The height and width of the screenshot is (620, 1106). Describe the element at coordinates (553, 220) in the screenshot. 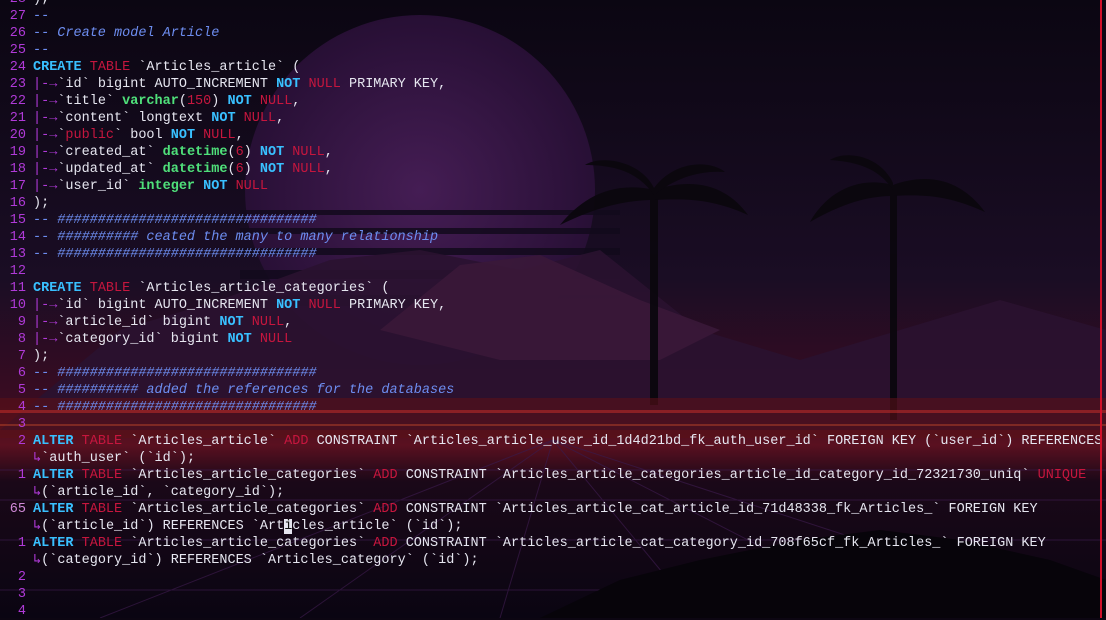

I see `code-line: 15 -- ################################` at that location.